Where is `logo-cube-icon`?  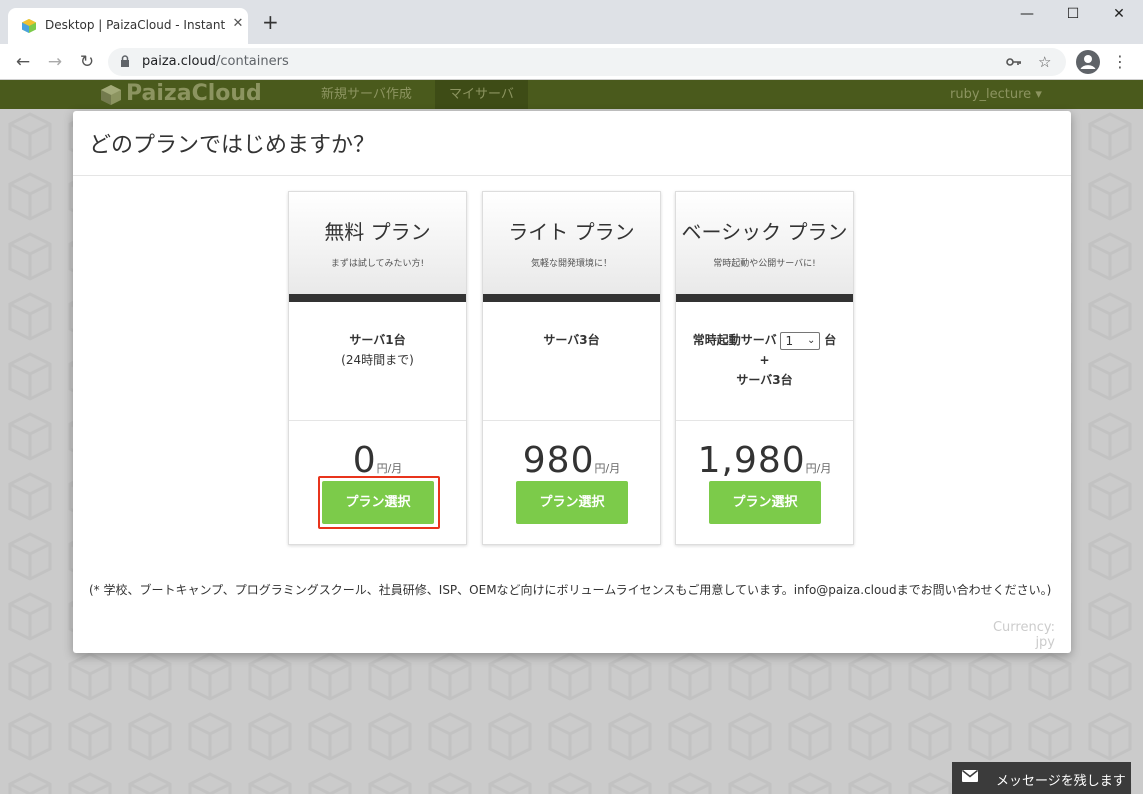
logo-cube-icon is located at coordinates (111, 95).